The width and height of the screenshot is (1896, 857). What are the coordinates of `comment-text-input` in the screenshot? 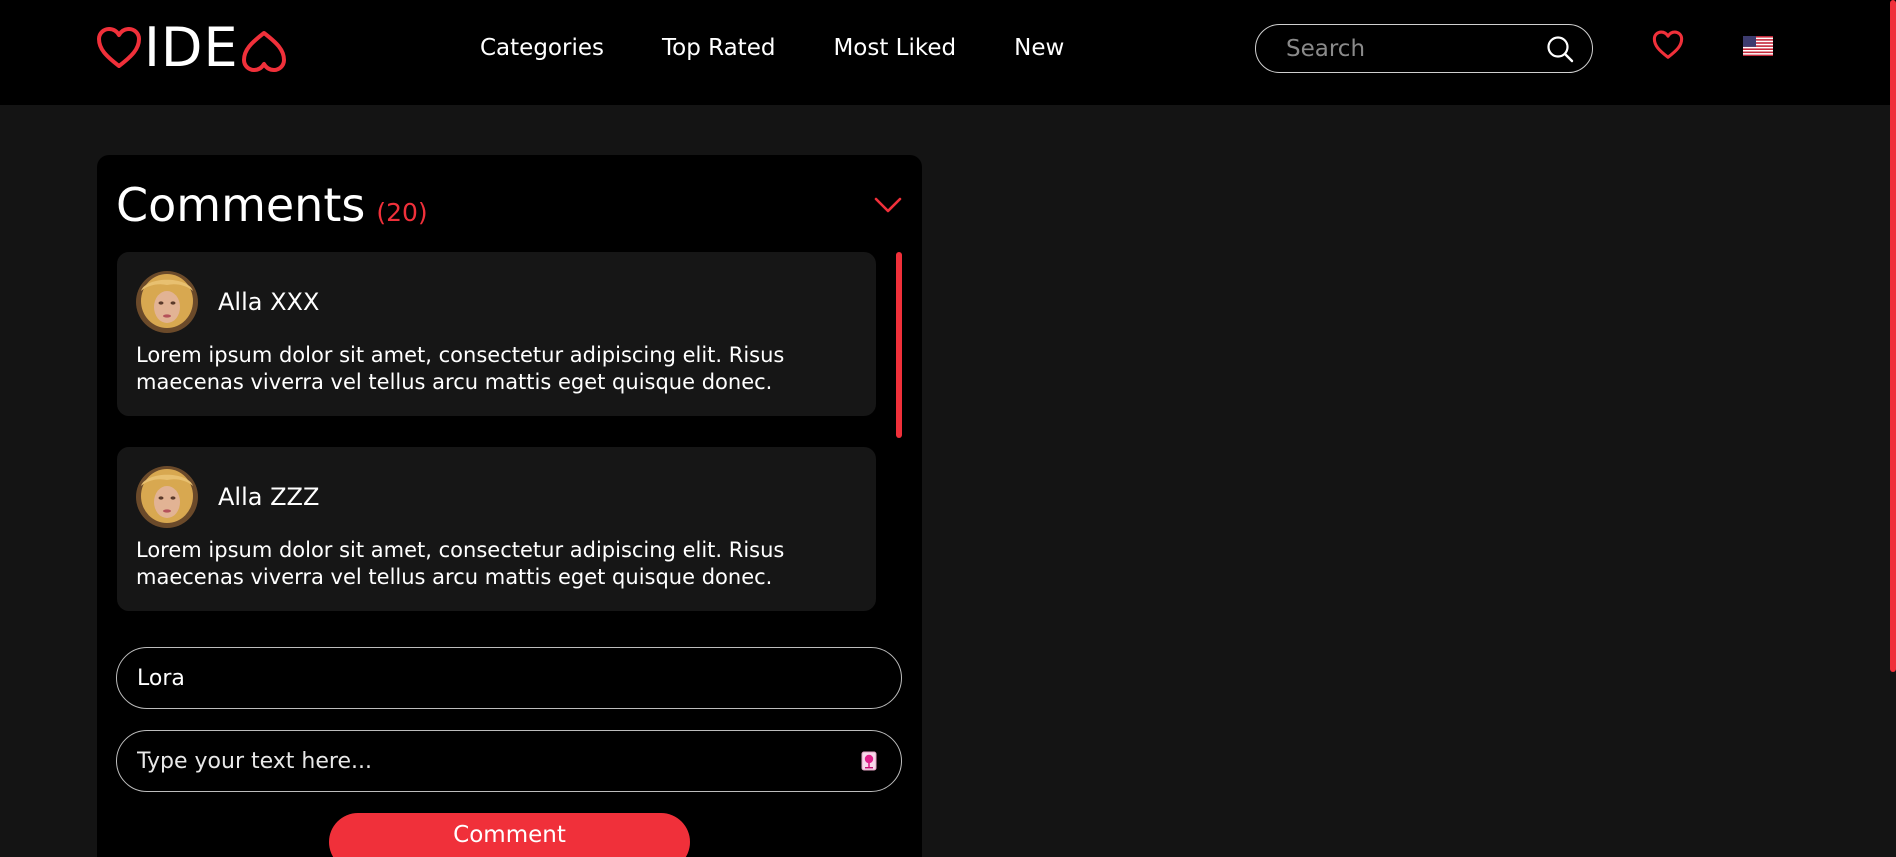 It's located at (499, 761).